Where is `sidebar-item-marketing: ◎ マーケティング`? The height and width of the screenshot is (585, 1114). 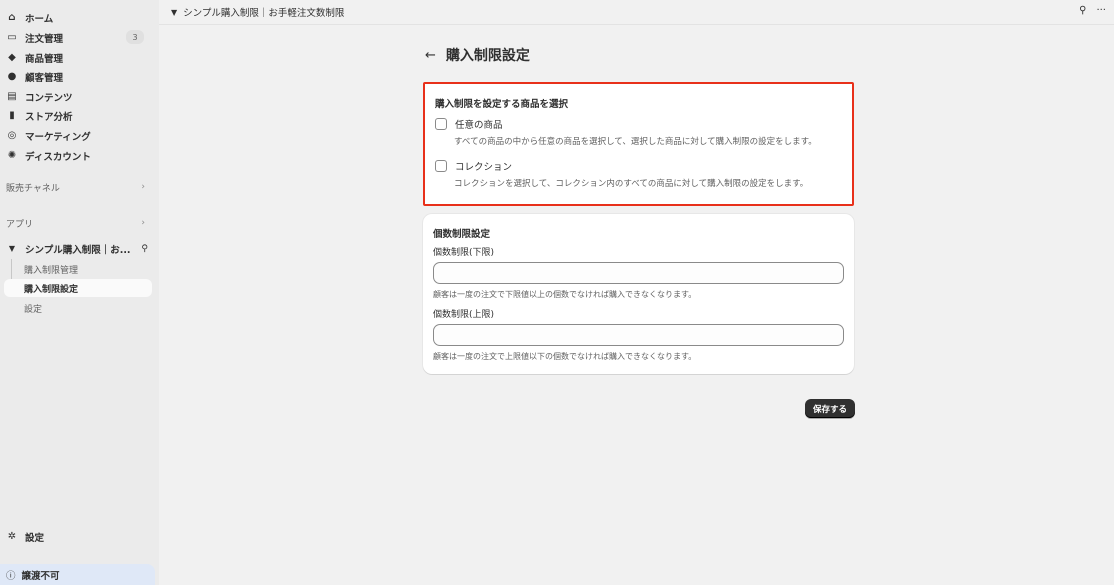
sidebar-item-marketing: ◎ マーケティング is located at coordinates (76, 135).